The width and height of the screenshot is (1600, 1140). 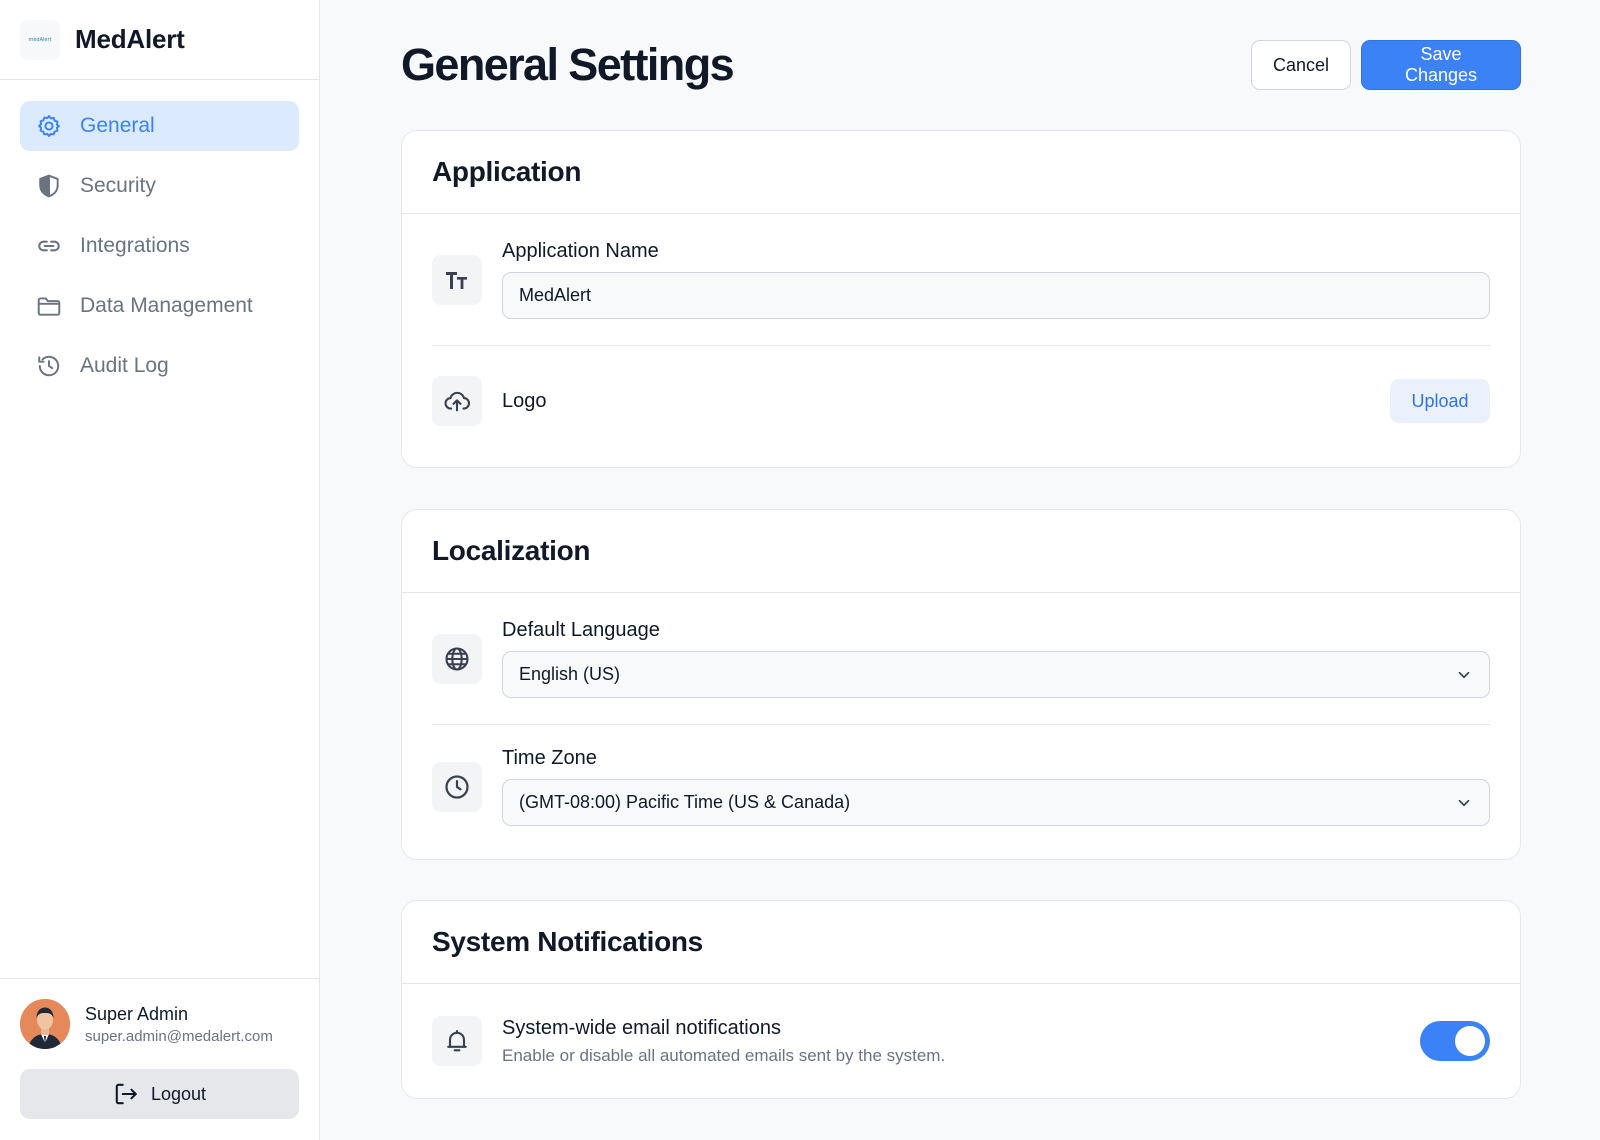 I want to click on timezone-label: Time Zone, so click(x=549, y=758).